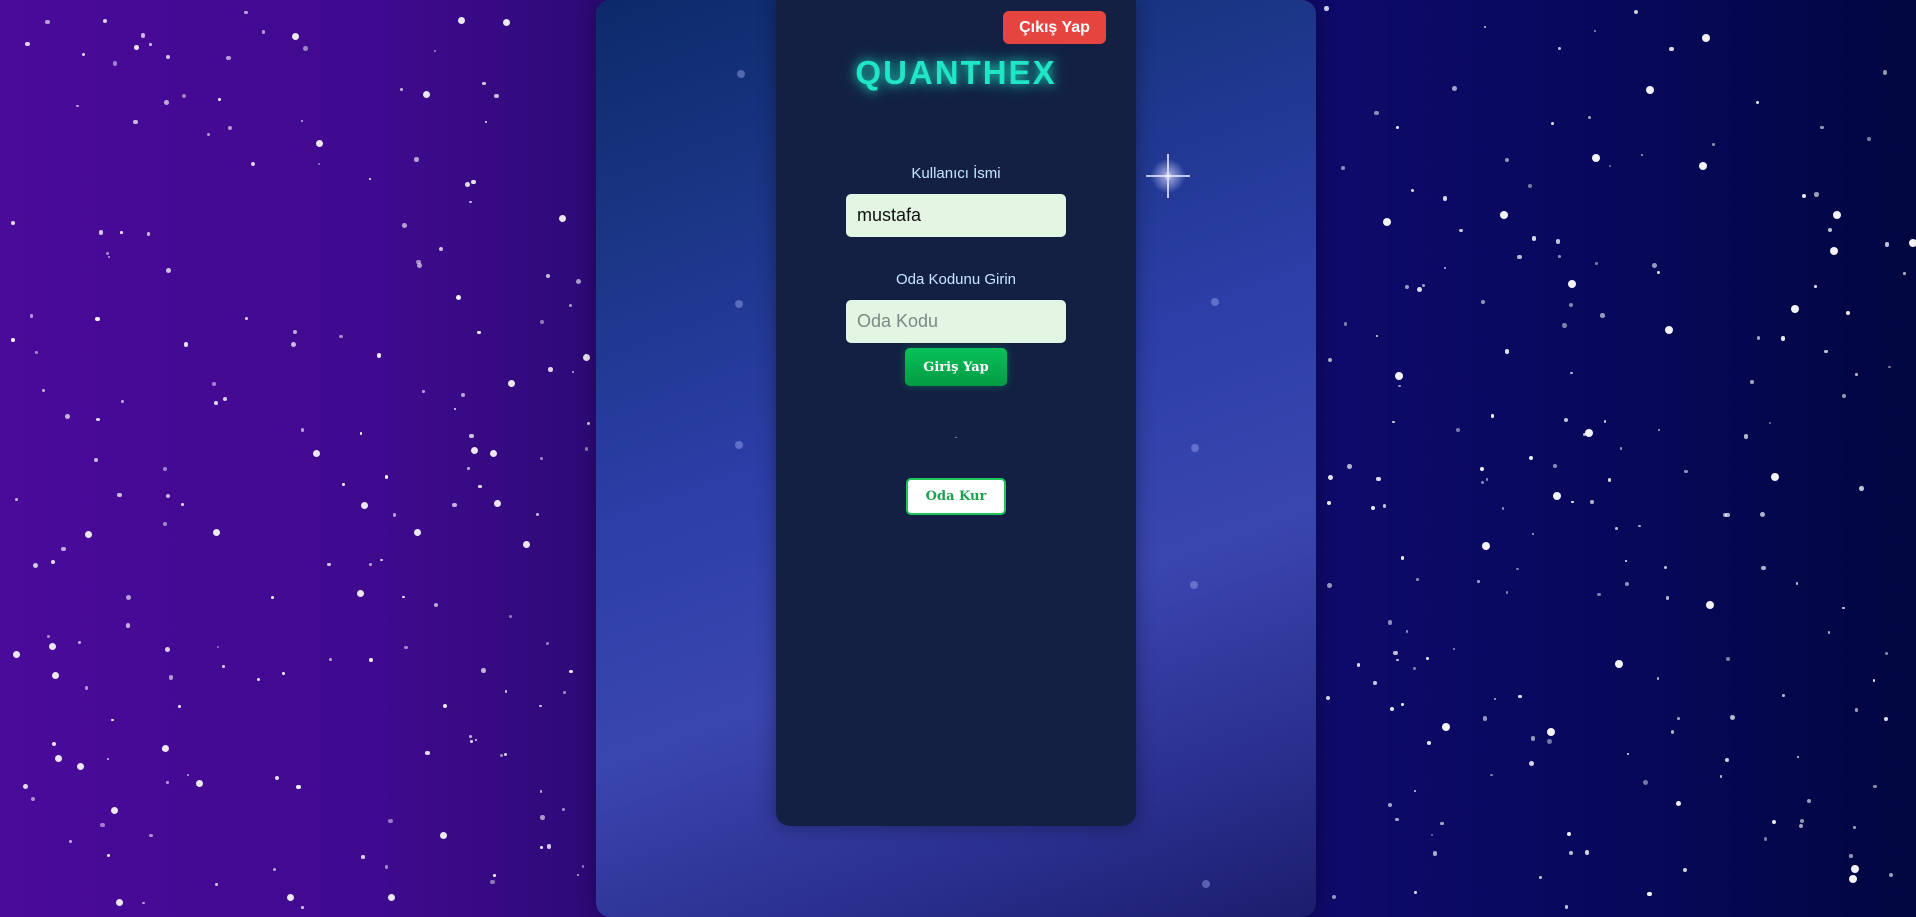 Image resolution: width=1916 pixels, height=917 pixels. Describe the element at coordinates (956, 435) in the screenshot. I see `status-message: .` at that location.